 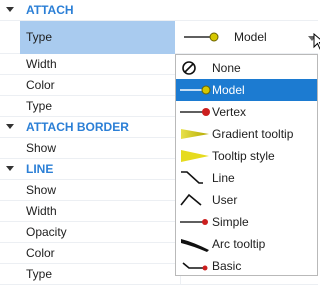 I want to click on selected-value: Model, so click(x=250, y=37).